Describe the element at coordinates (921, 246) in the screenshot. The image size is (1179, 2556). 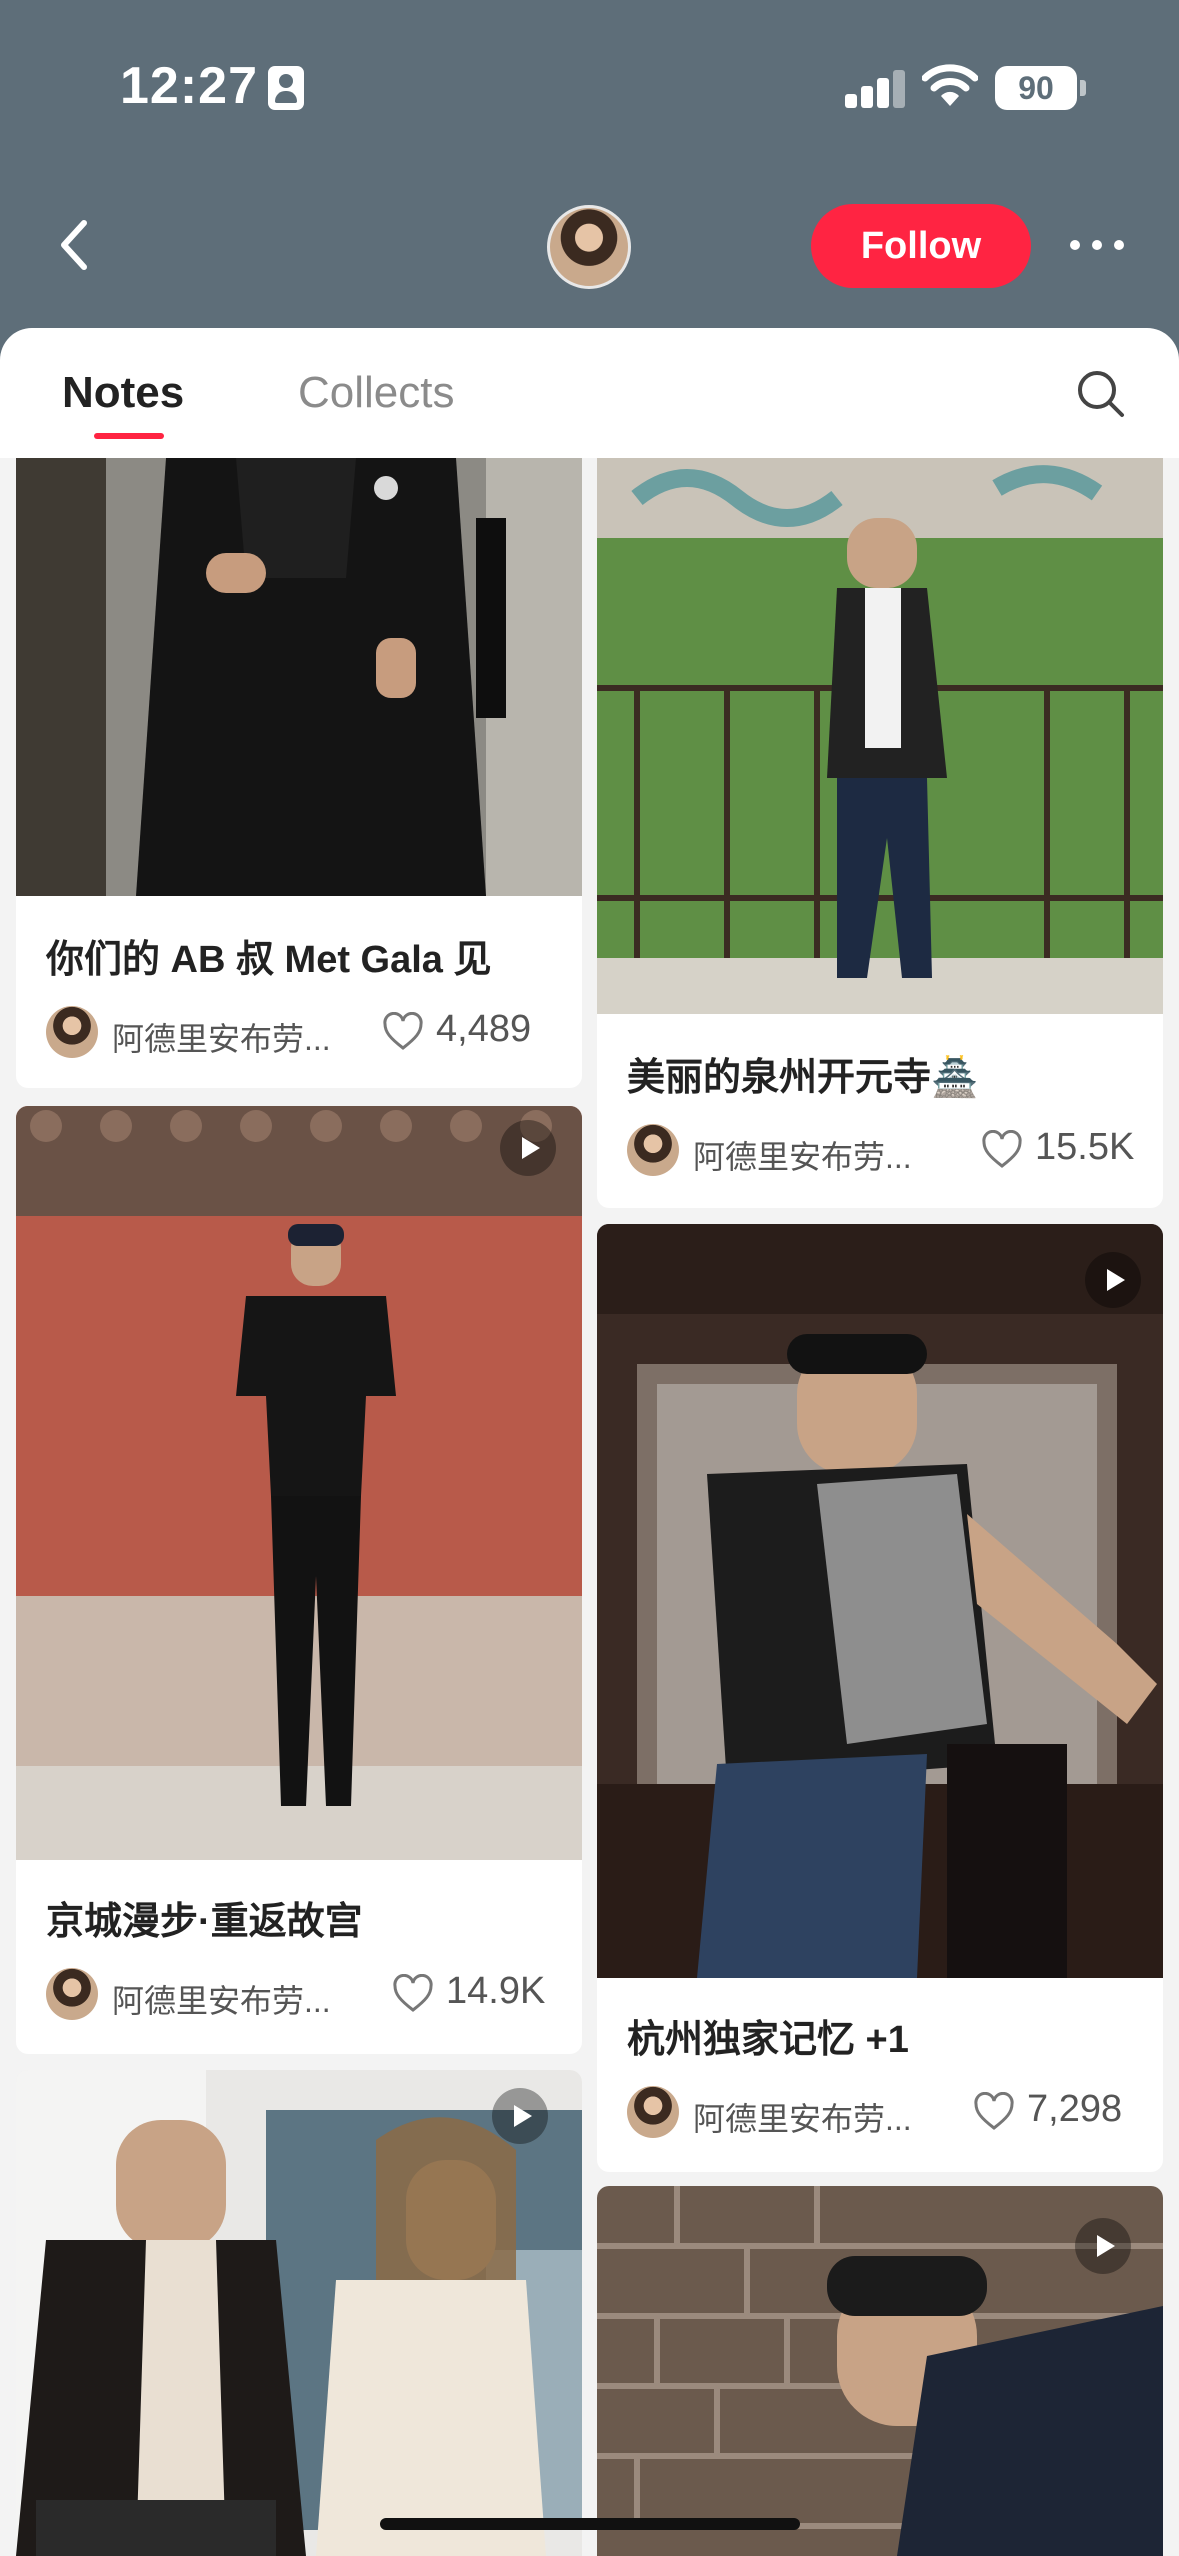
I see `follow-button: Follow` at that location.